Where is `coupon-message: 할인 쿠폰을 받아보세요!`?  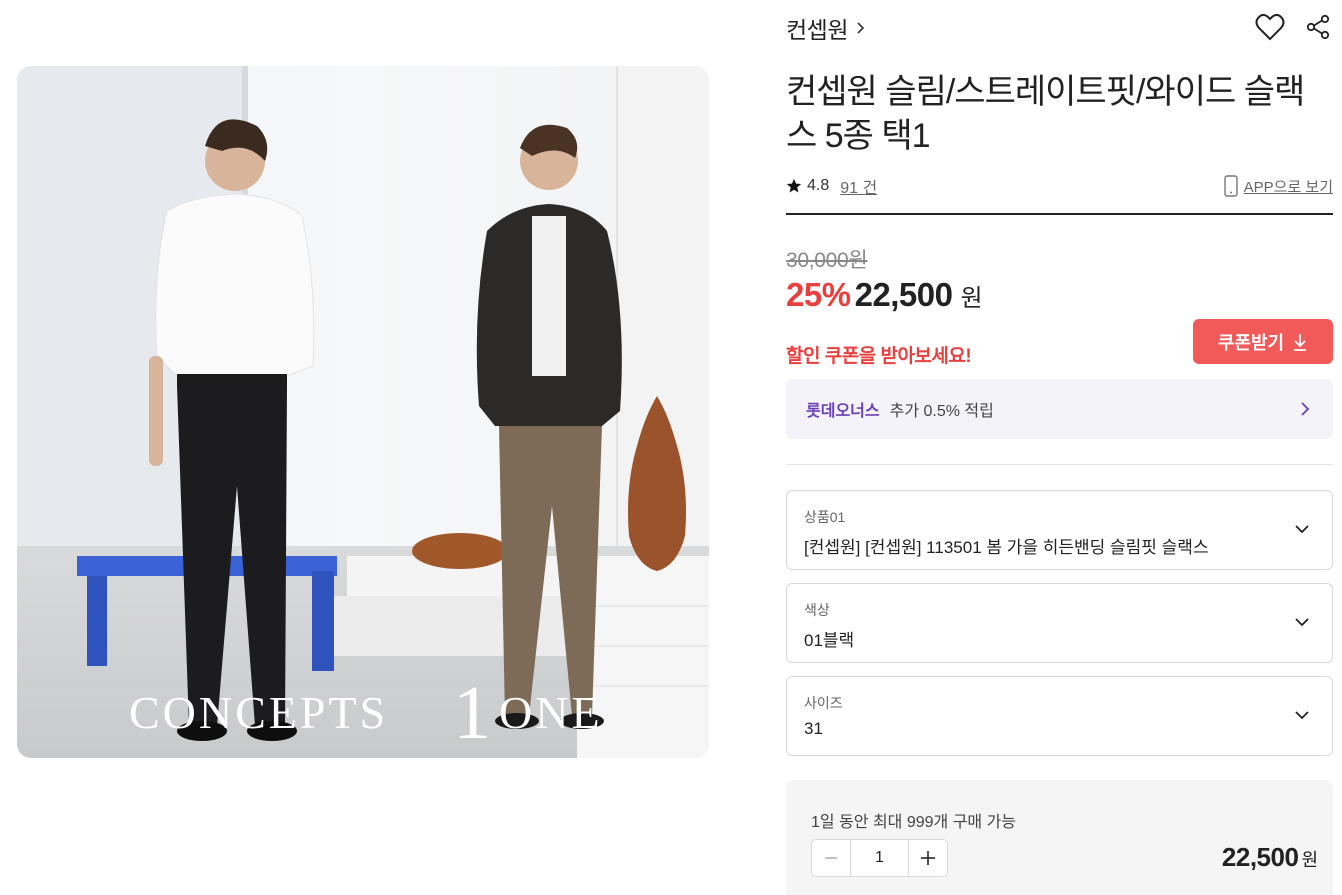
coupon-message: 할인 쿠폰을 받아보세요! is located at coordinates (879, 356).